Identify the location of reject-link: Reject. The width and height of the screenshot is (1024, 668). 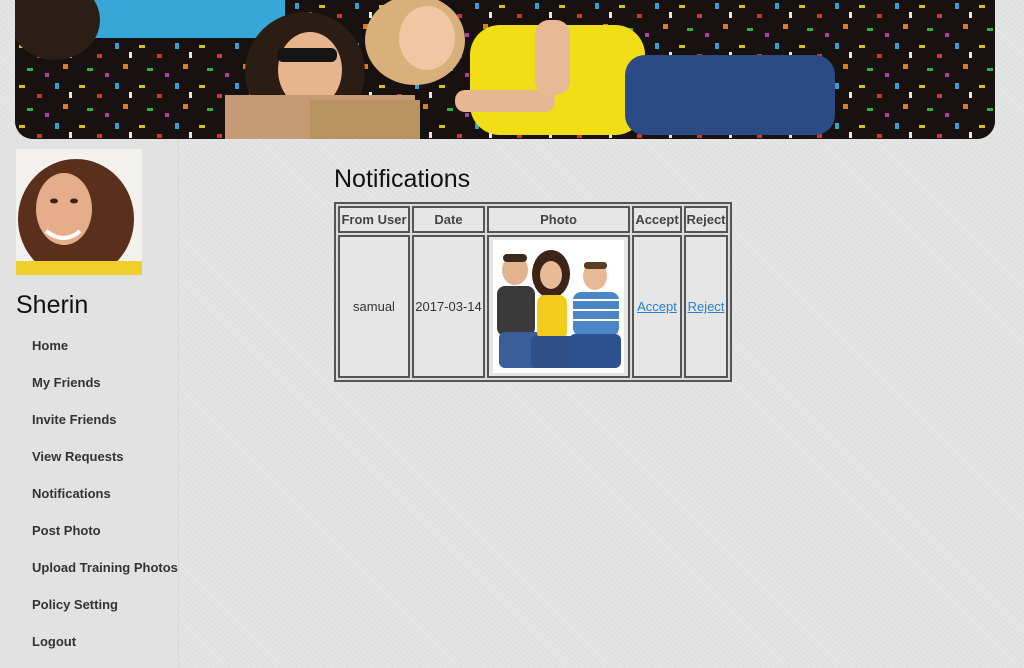
(706, 306).